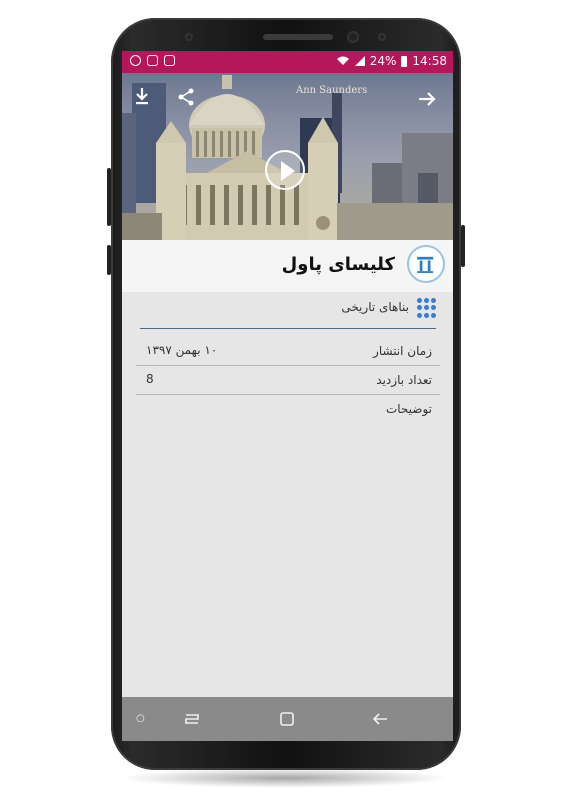 This screenshot has height=811, width=569. What do you see at coordinates (142, 96) in the screenshot?
I see `download-icon` at bounding box center [142, 96].